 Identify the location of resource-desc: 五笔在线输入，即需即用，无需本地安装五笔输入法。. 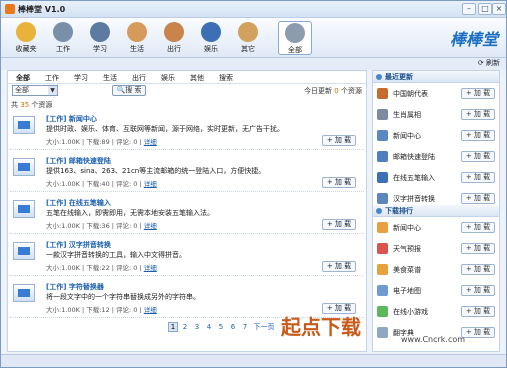
(130, 213).